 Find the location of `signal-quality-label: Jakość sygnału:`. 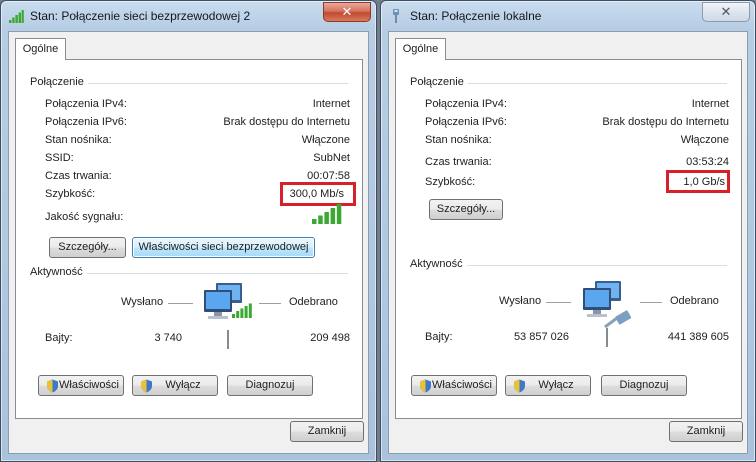

signal-quality-label: Jakość sygnału: is located at coordinates (84, 217).